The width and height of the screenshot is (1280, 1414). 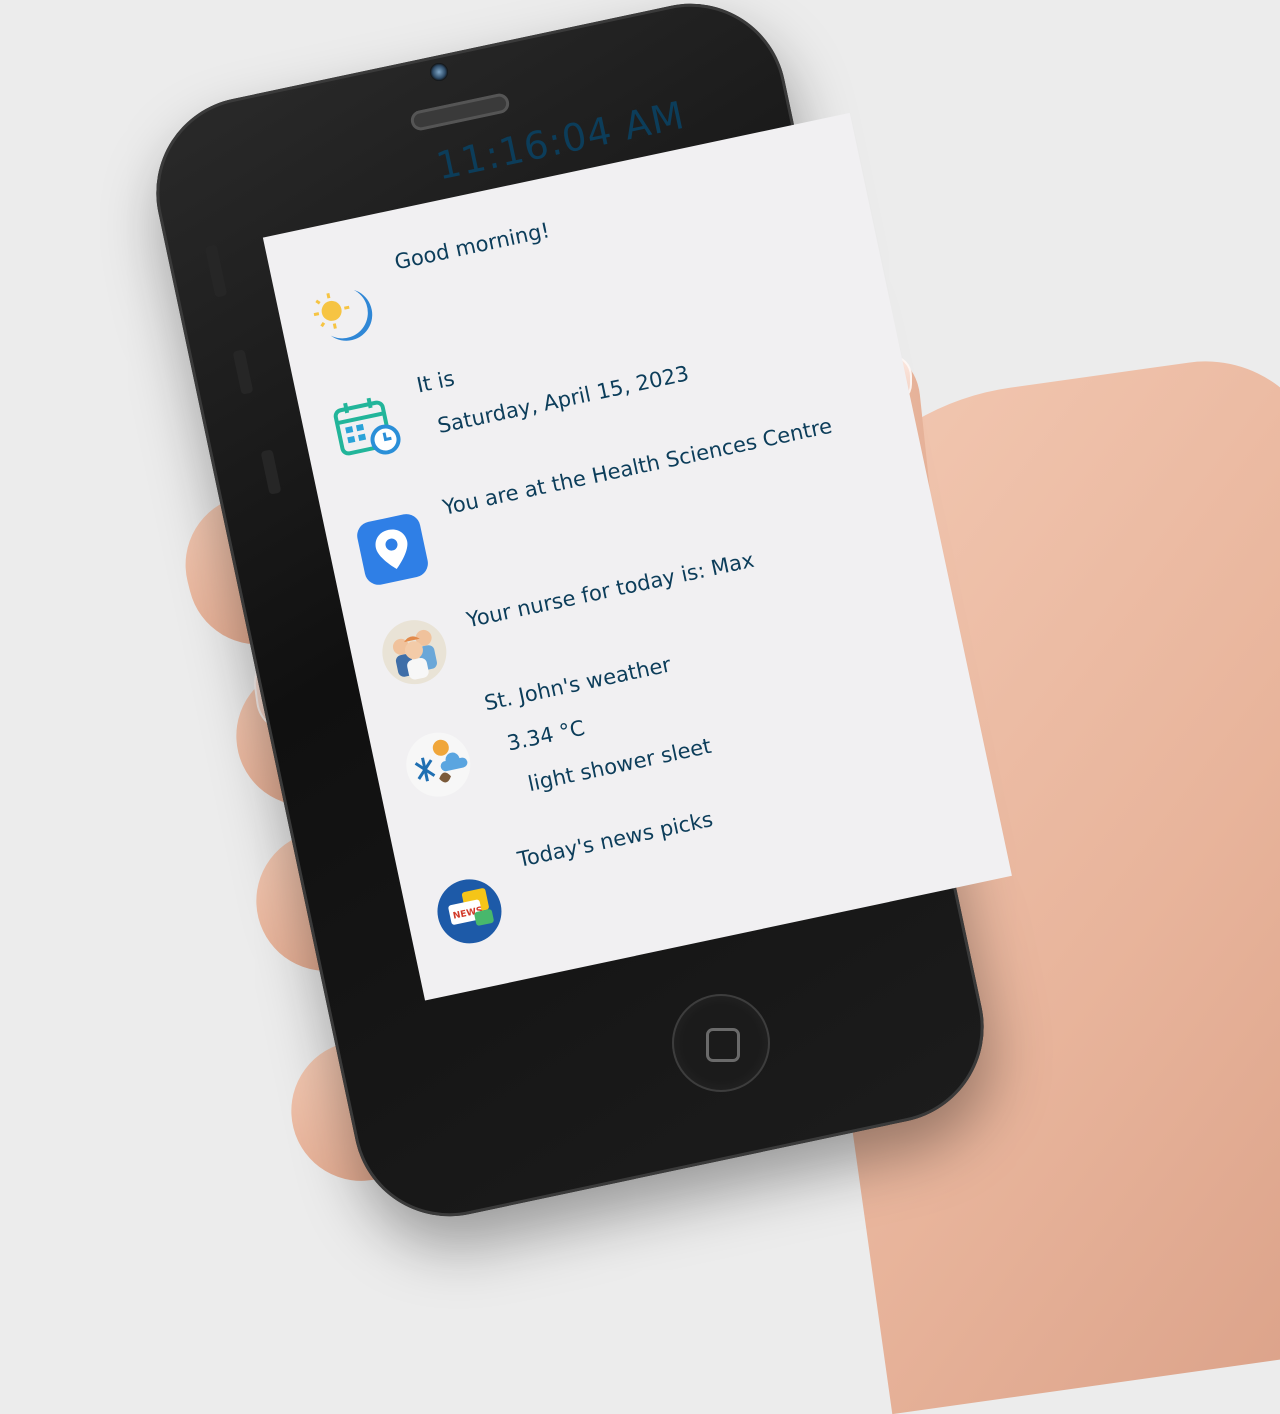 I want to click on news-icon: NEWS, so click(x=469, y=911).